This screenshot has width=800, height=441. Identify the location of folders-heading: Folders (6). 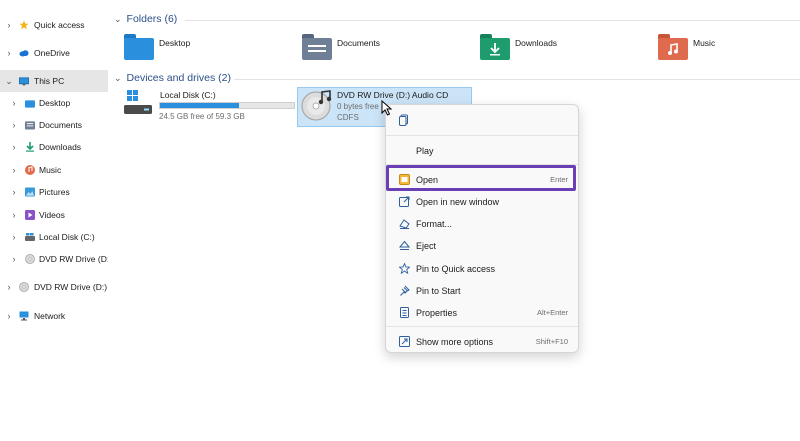
(152, 19).